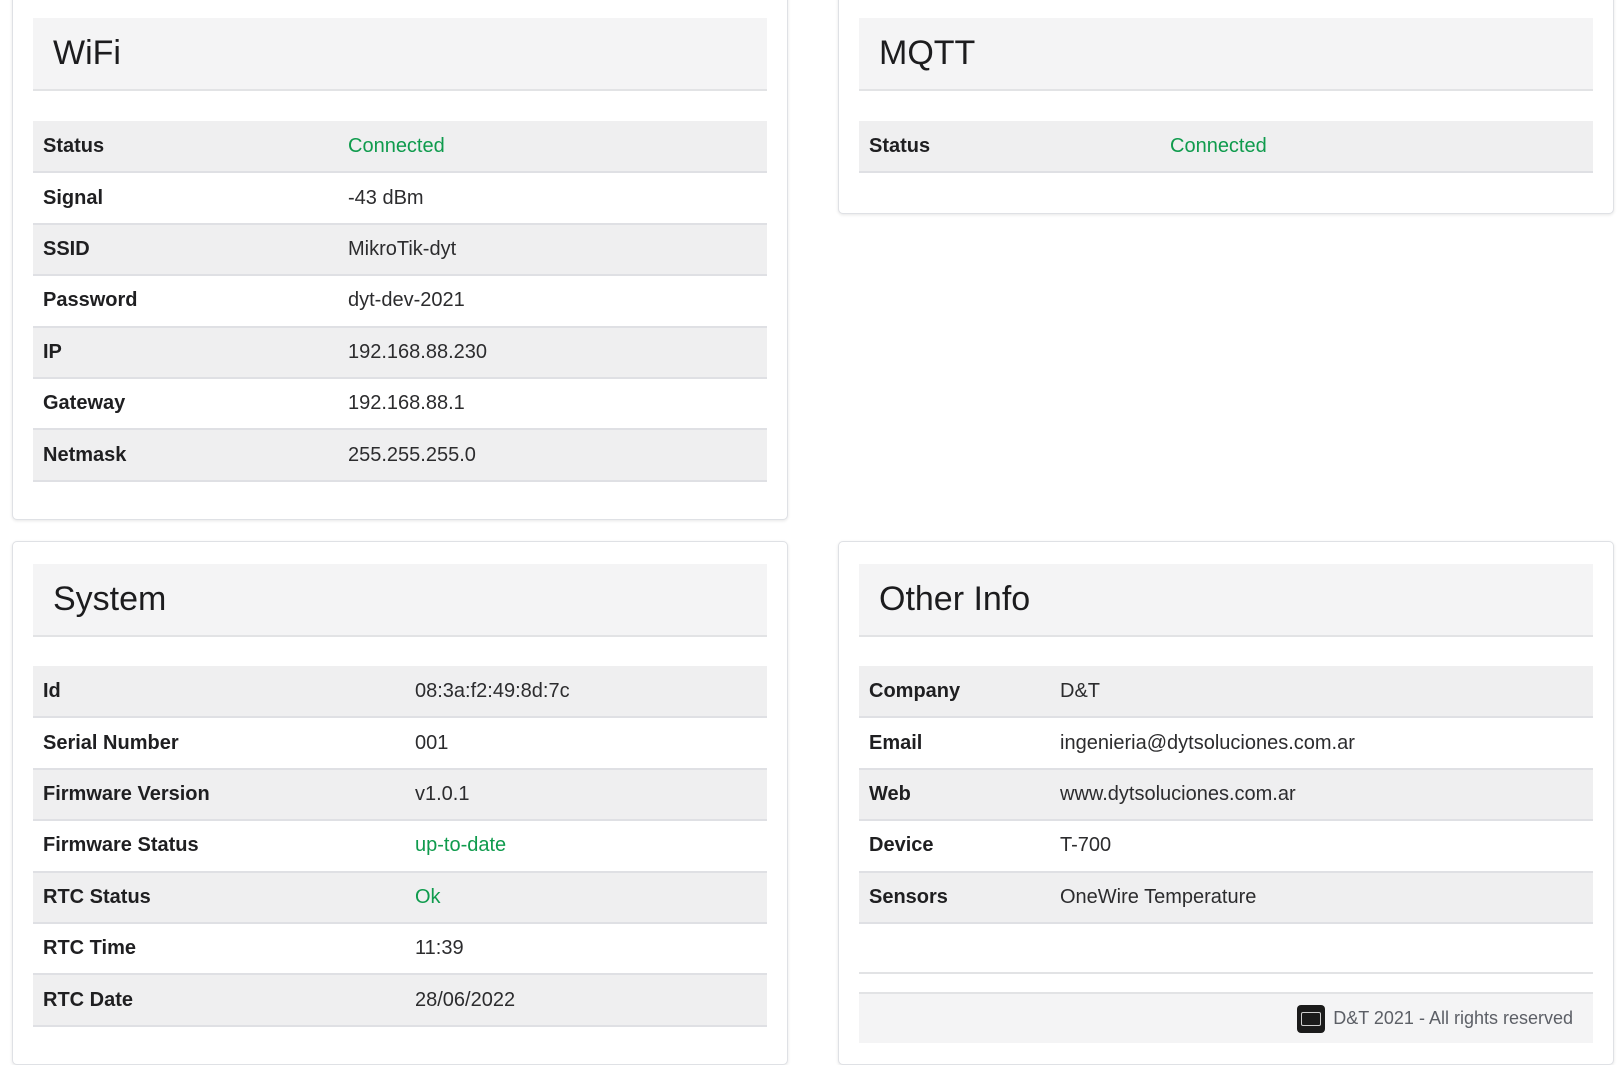 This screenshot has width=1620, height=1065. Describe the element at coordinates (1086, 845) in the screenshot. I see `device-value: T-700` at that location.